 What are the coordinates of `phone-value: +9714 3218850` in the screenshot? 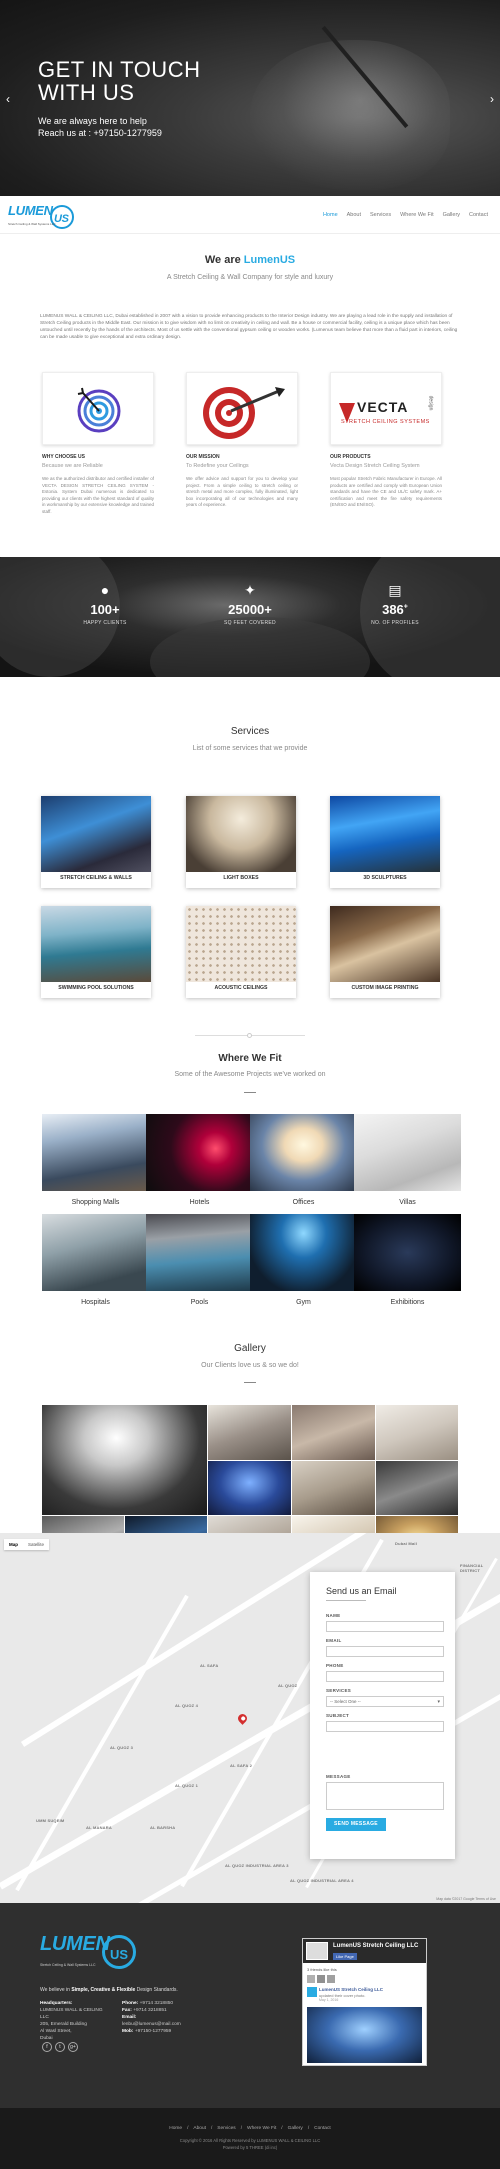 It's located at (156, 2003).